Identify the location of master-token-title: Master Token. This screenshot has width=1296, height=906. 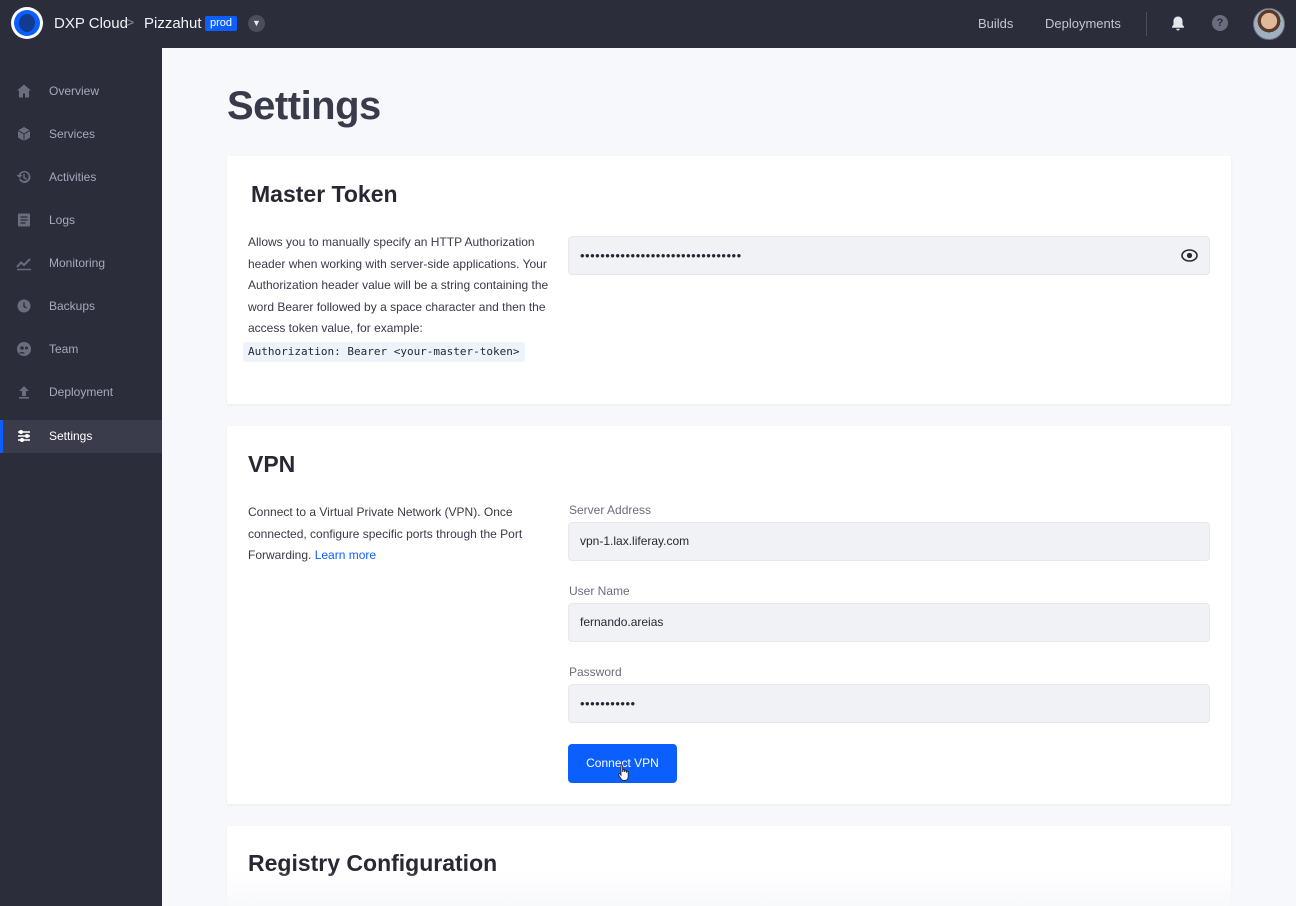
(324, 194).